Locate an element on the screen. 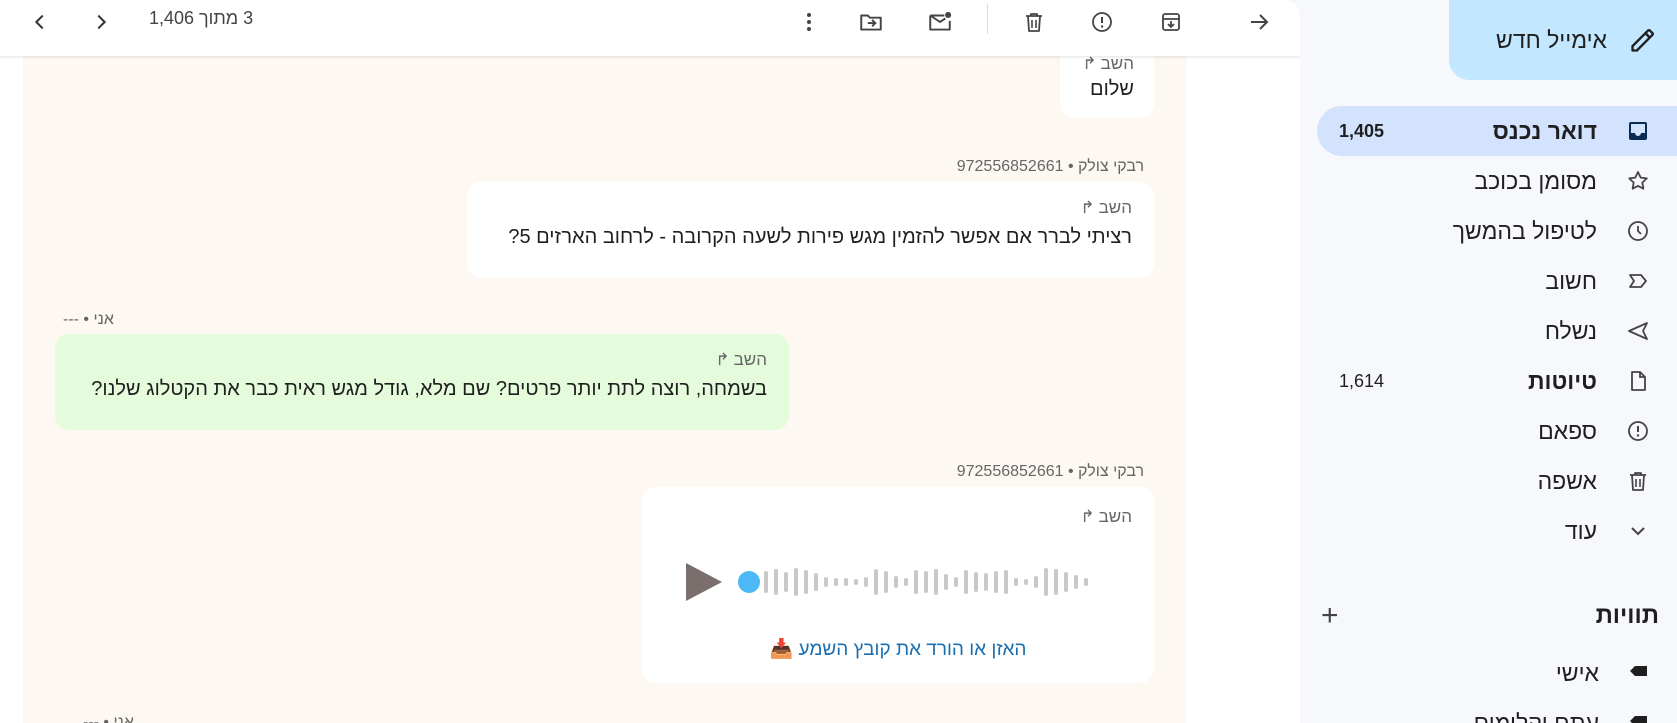 This screenshot has height=723, width=1677. compose-button: אימייל חדש is located at coordinates (1563, 40).